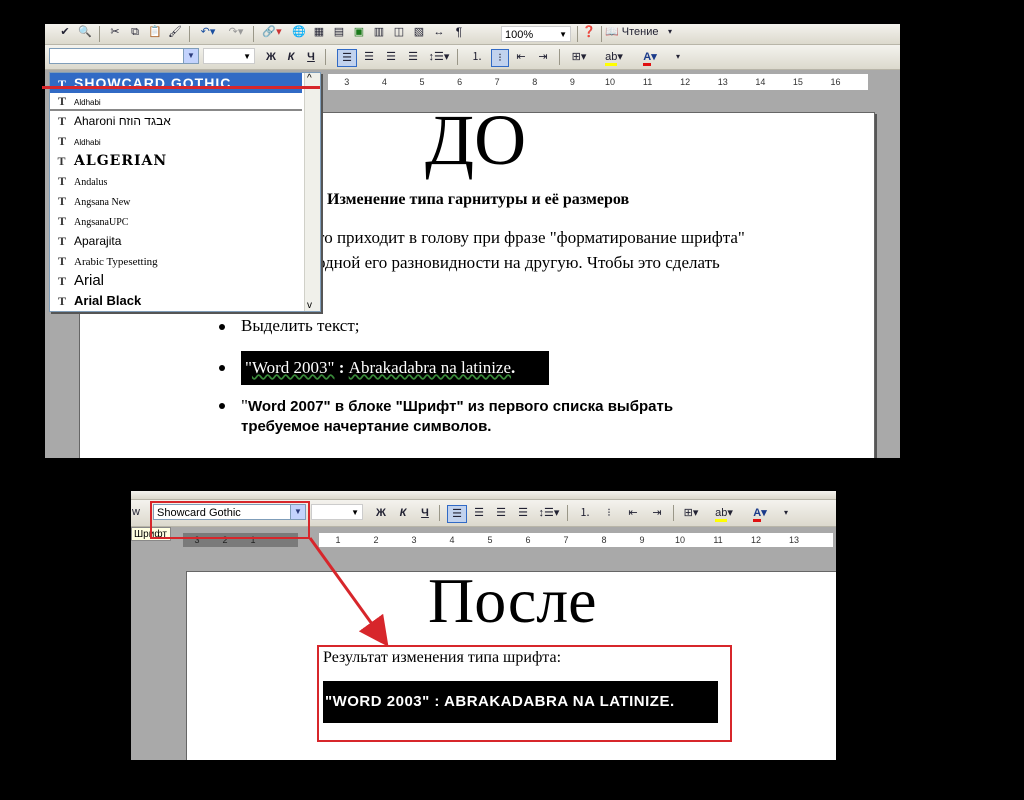 Image resolution: width=1024 pixels, height=800 pixels. I want to click on arrow-line, so click(348, 592).